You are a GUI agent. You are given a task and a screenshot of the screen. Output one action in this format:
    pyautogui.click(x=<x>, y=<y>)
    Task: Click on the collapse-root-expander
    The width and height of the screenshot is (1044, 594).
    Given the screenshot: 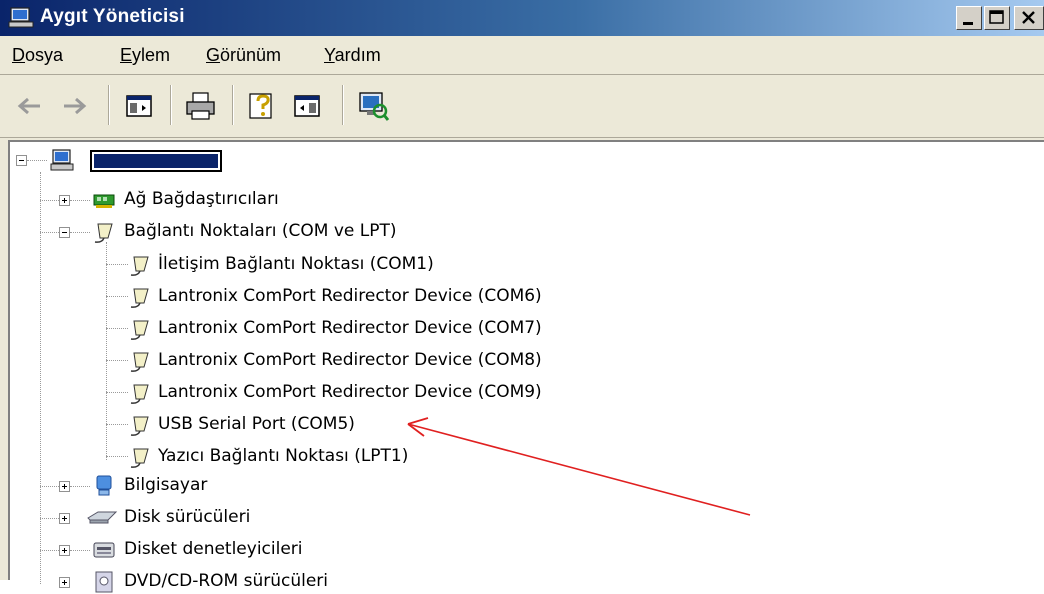 What is the action you would take?
    pyautogui.click(x=21, y=160)
    